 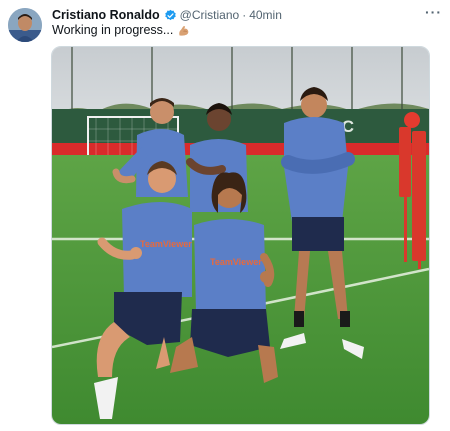 I want to click on author-avatar, so click(x=25, y=25).